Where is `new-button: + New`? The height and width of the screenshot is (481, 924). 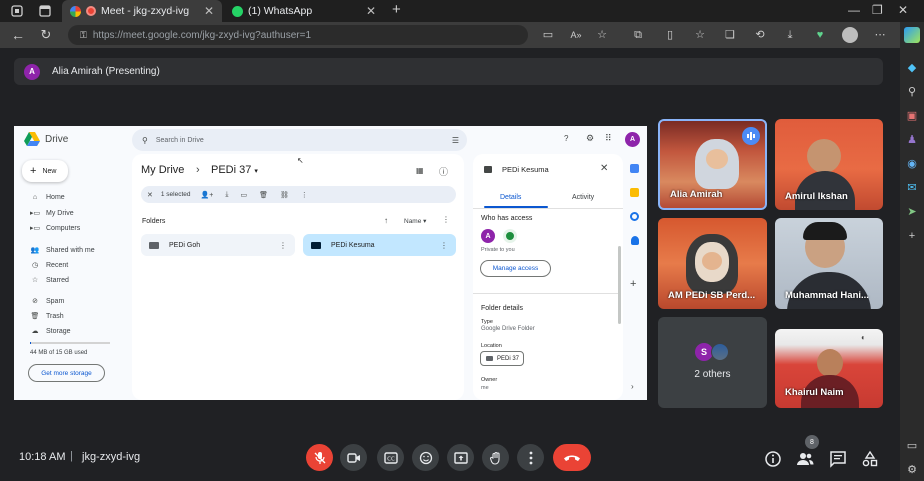
new-button: + New is located at coordinates (45, 171).